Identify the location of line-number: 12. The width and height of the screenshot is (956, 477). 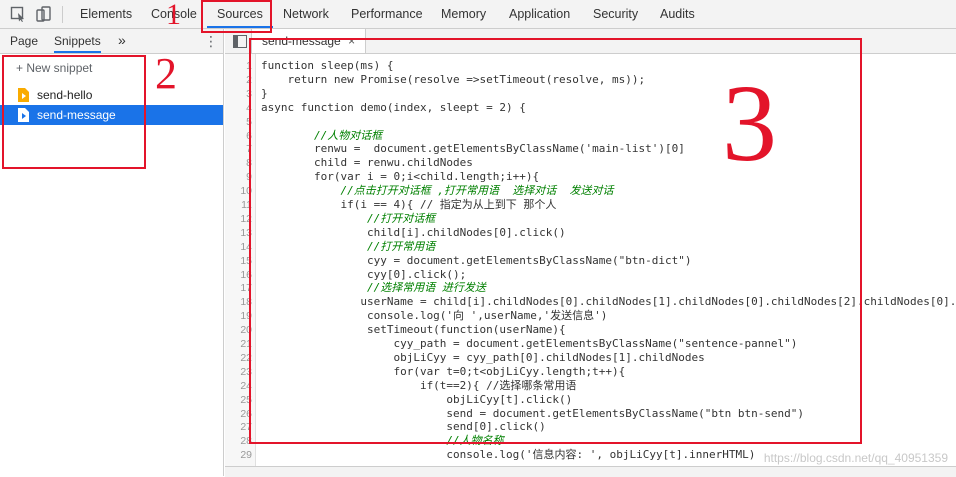
(246, 218).